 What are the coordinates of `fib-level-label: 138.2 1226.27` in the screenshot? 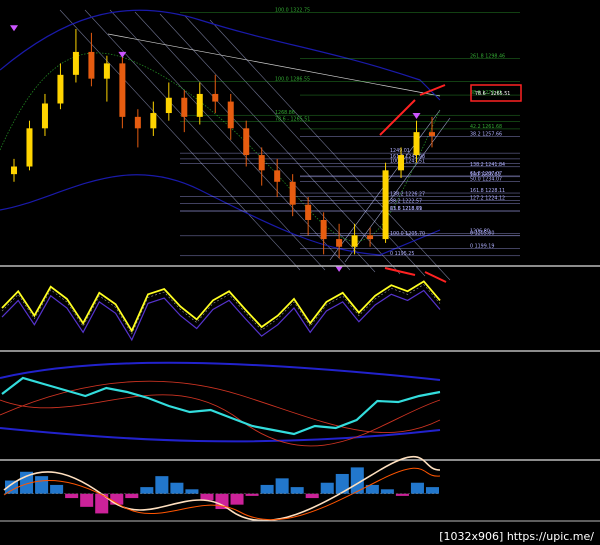 It's located at (407, 195).